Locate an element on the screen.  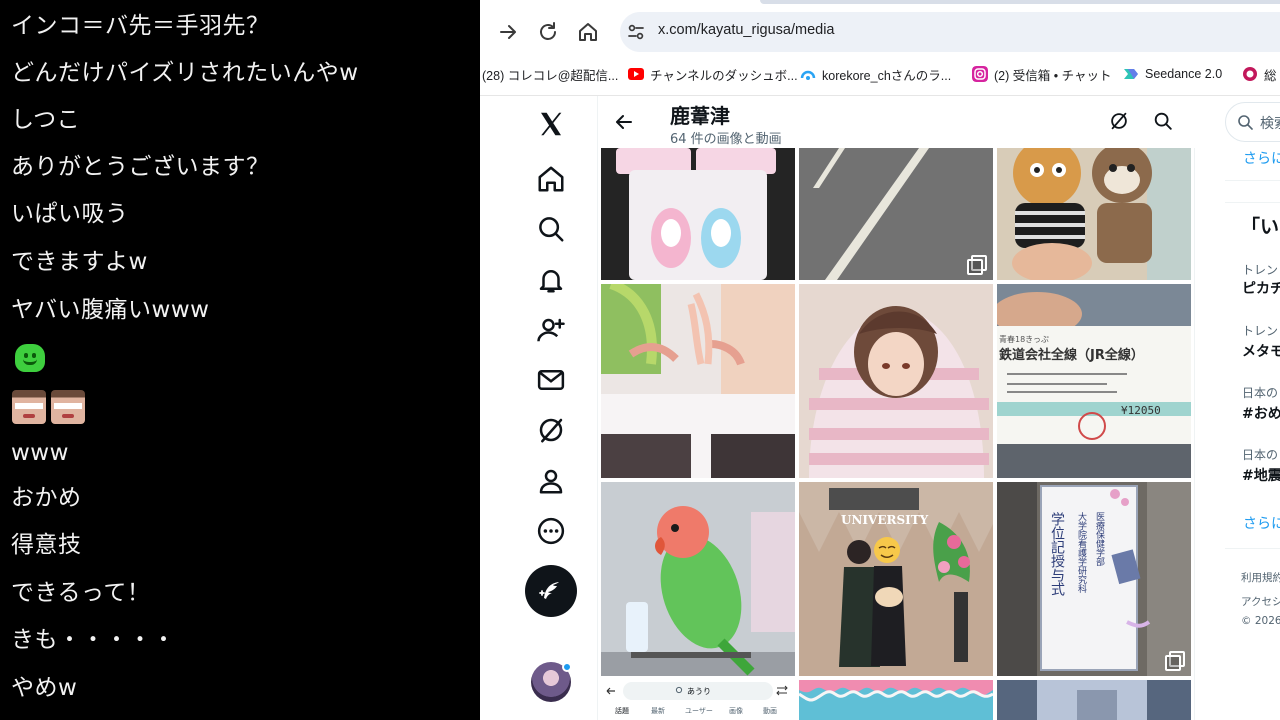
media-tile: UNIVERSITY is located at coordinates (896, 579).